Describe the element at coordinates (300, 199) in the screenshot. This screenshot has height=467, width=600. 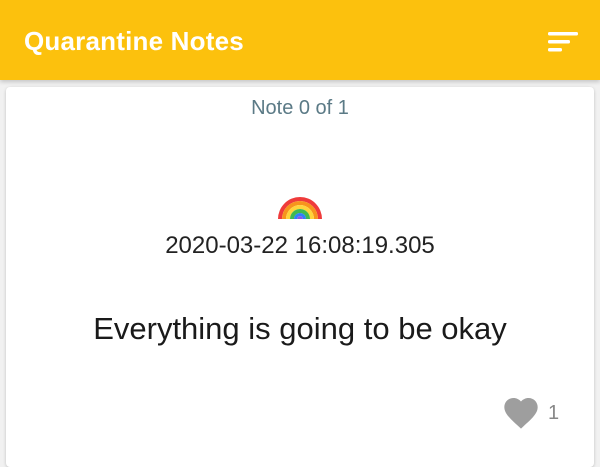
I see `rainbow-icon` at that location.